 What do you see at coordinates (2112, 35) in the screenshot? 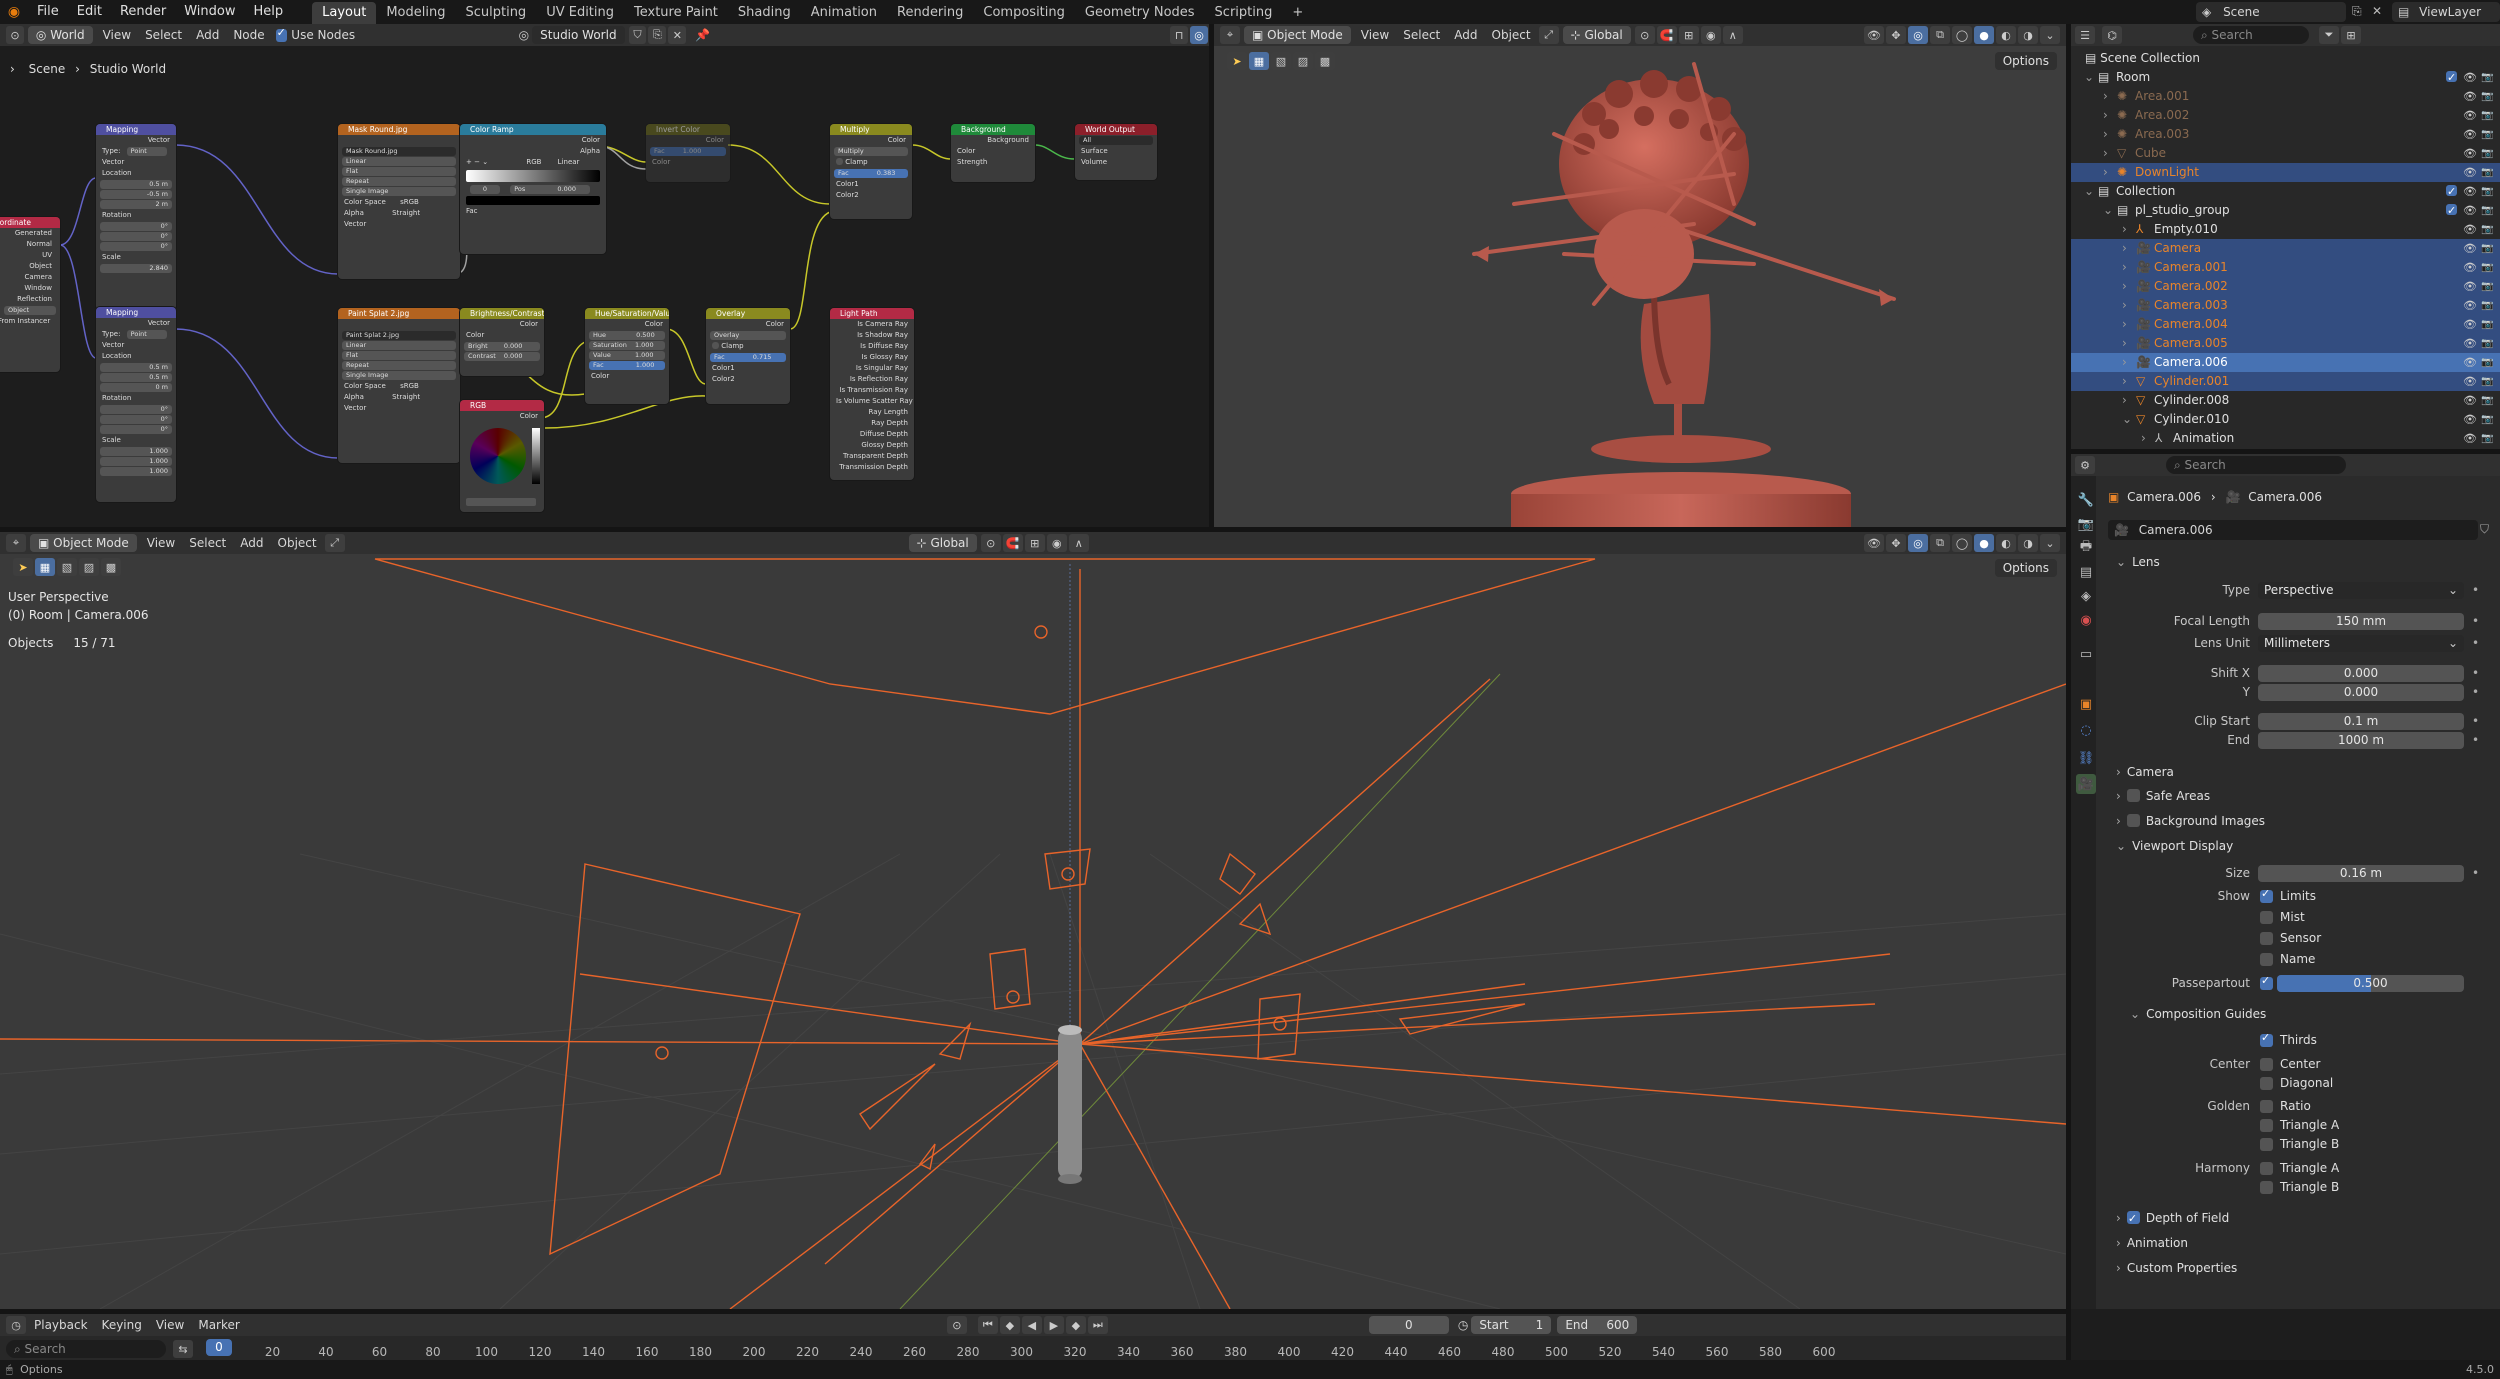
I see `display-mode-icon: ⌬` at bounding box center [2112, 35].